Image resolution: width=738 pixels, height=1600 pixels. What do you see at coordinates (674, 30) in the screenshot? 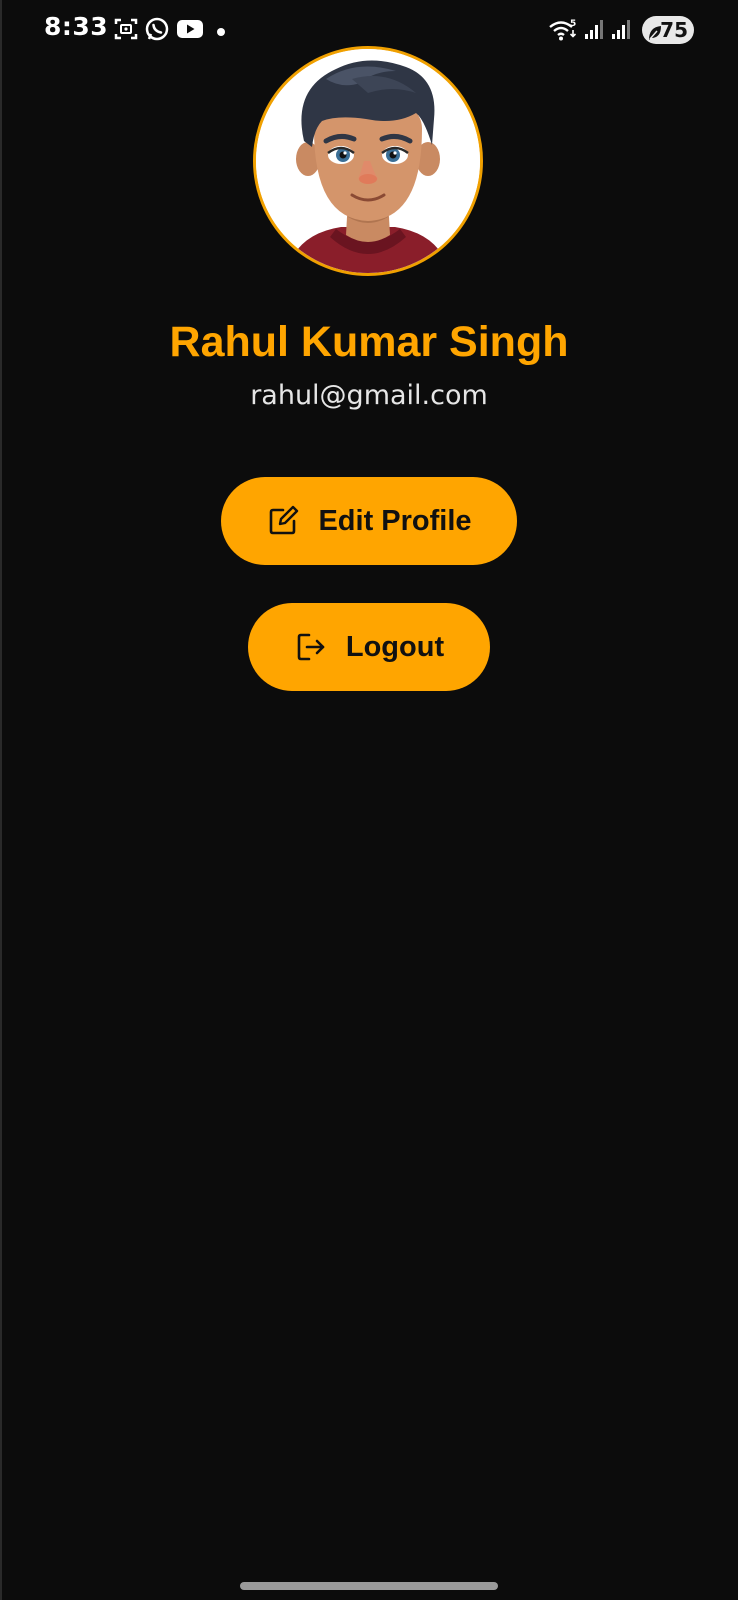
I see `battery-level: 75` at bounding box center [674, 30].